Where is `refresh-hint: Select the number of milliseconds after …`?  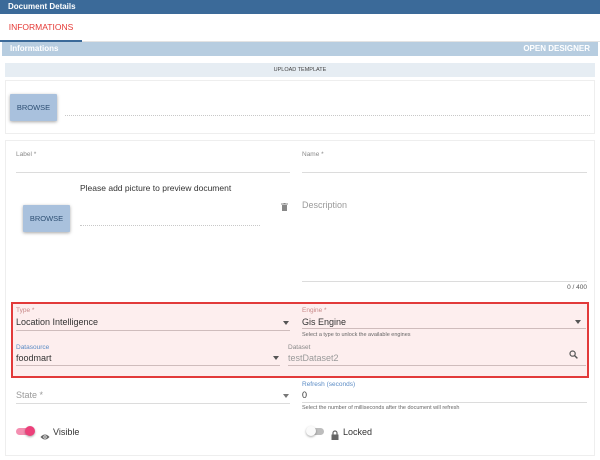
refresh-hint: Select the number of milliseconds after … is located at coordinates (381, 408).